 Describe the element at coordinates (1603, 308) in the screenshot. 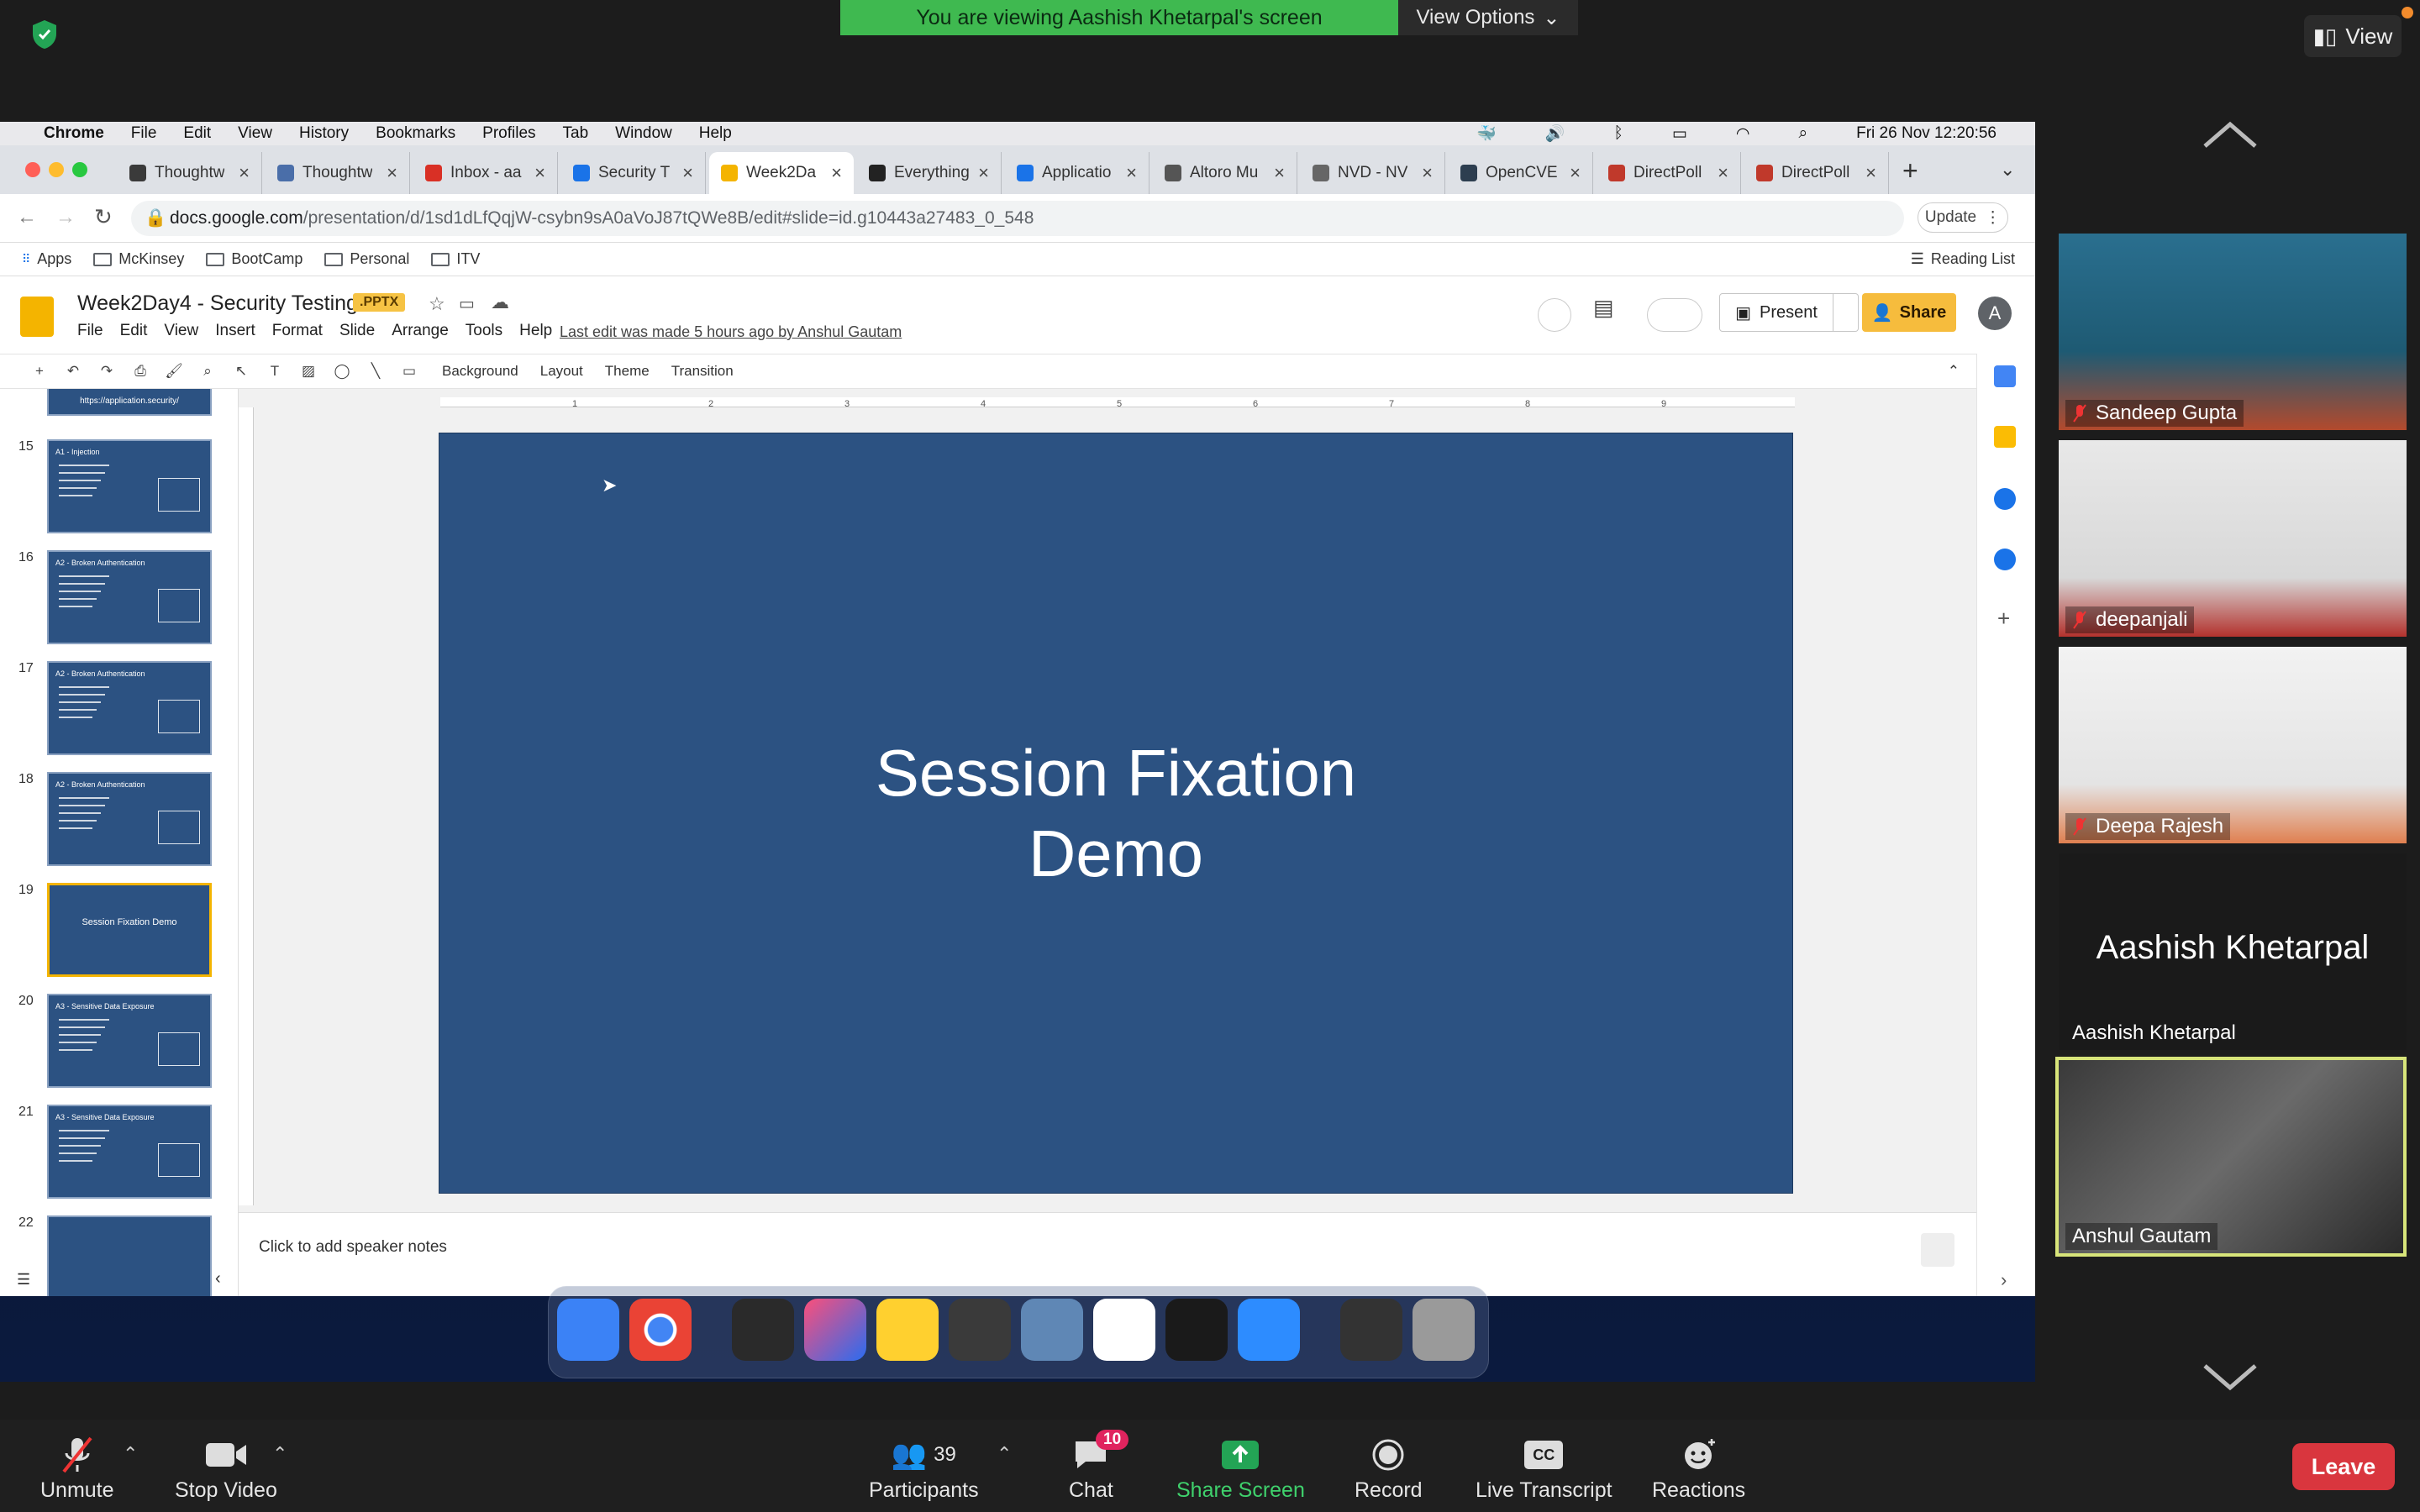

I see `comment-icon: ▤` at that location.